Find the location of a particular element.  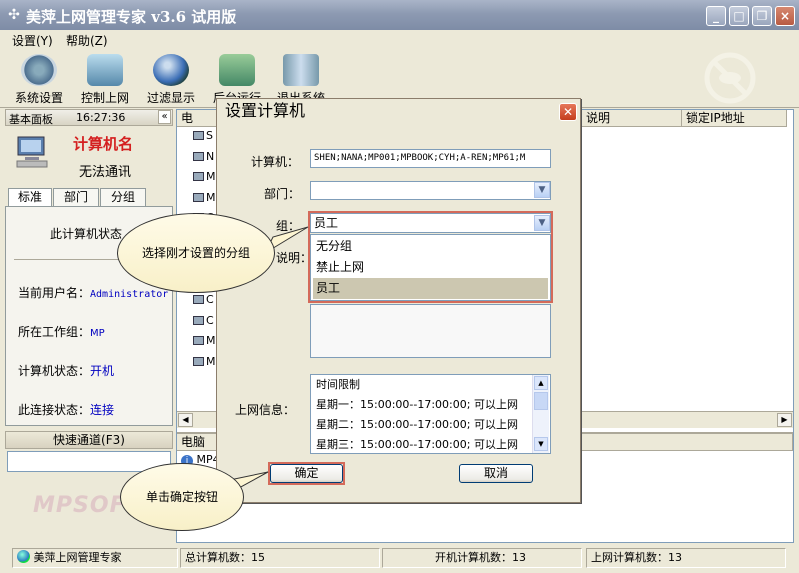

status-bar: 美萍上网管理专家 总计算机数：15 开机计算机数：13 上网计算机数：13 is located at coordinates (399, 559).